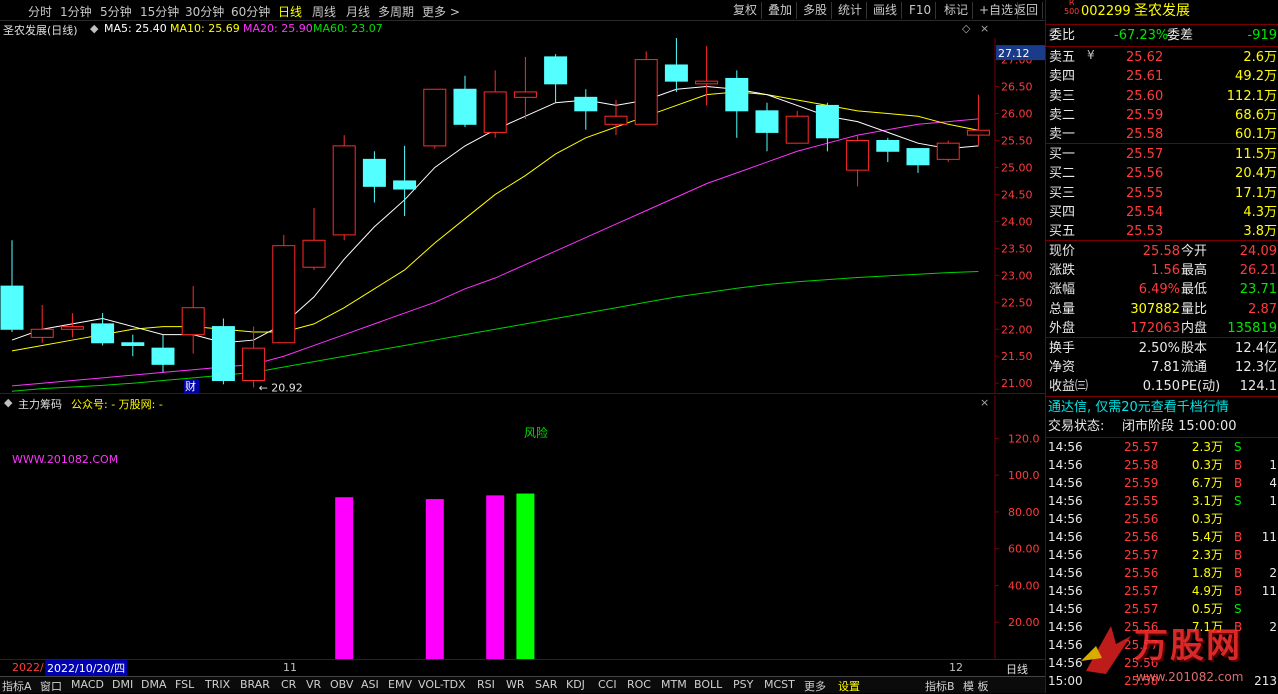 Image resolution: width=1278 pixels, height=694 pixels. What do you see at coordinates (94, 28) in the screenshot?
I see `settings-icon: ◆` at bounding box center [94, 28].